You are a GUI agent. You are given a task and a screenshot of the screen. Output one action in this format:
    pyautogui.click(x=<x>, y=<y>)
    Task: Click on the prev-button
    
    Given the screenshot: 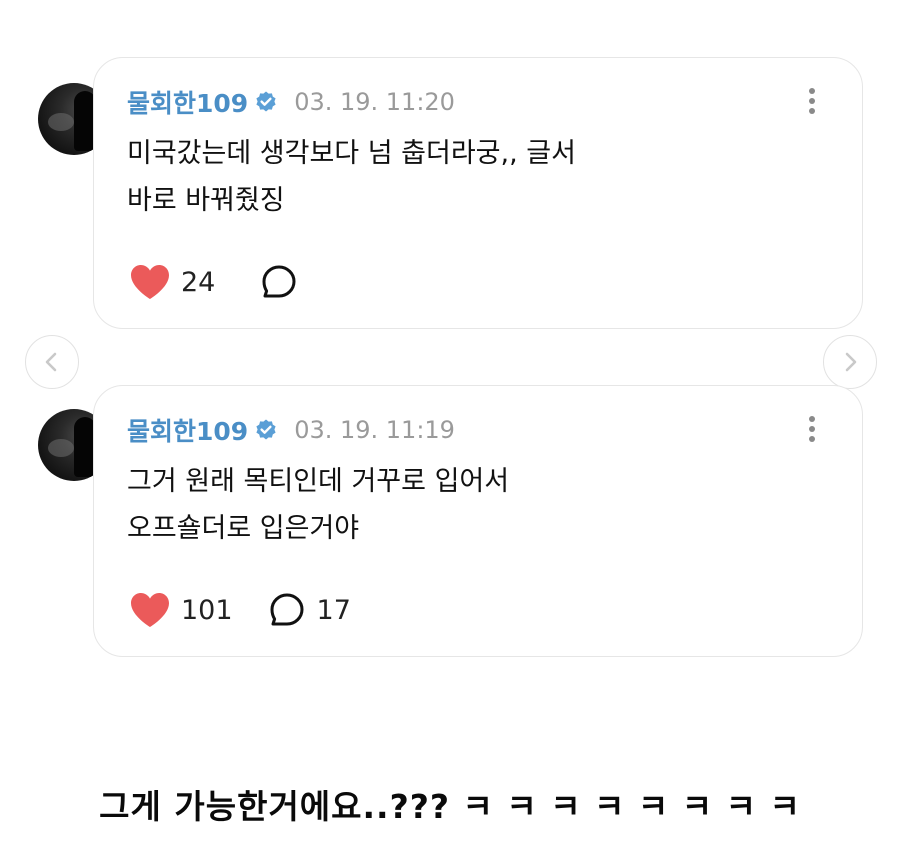 What is the action you would take?
    pyautogui.click(x=52, y=362)
    